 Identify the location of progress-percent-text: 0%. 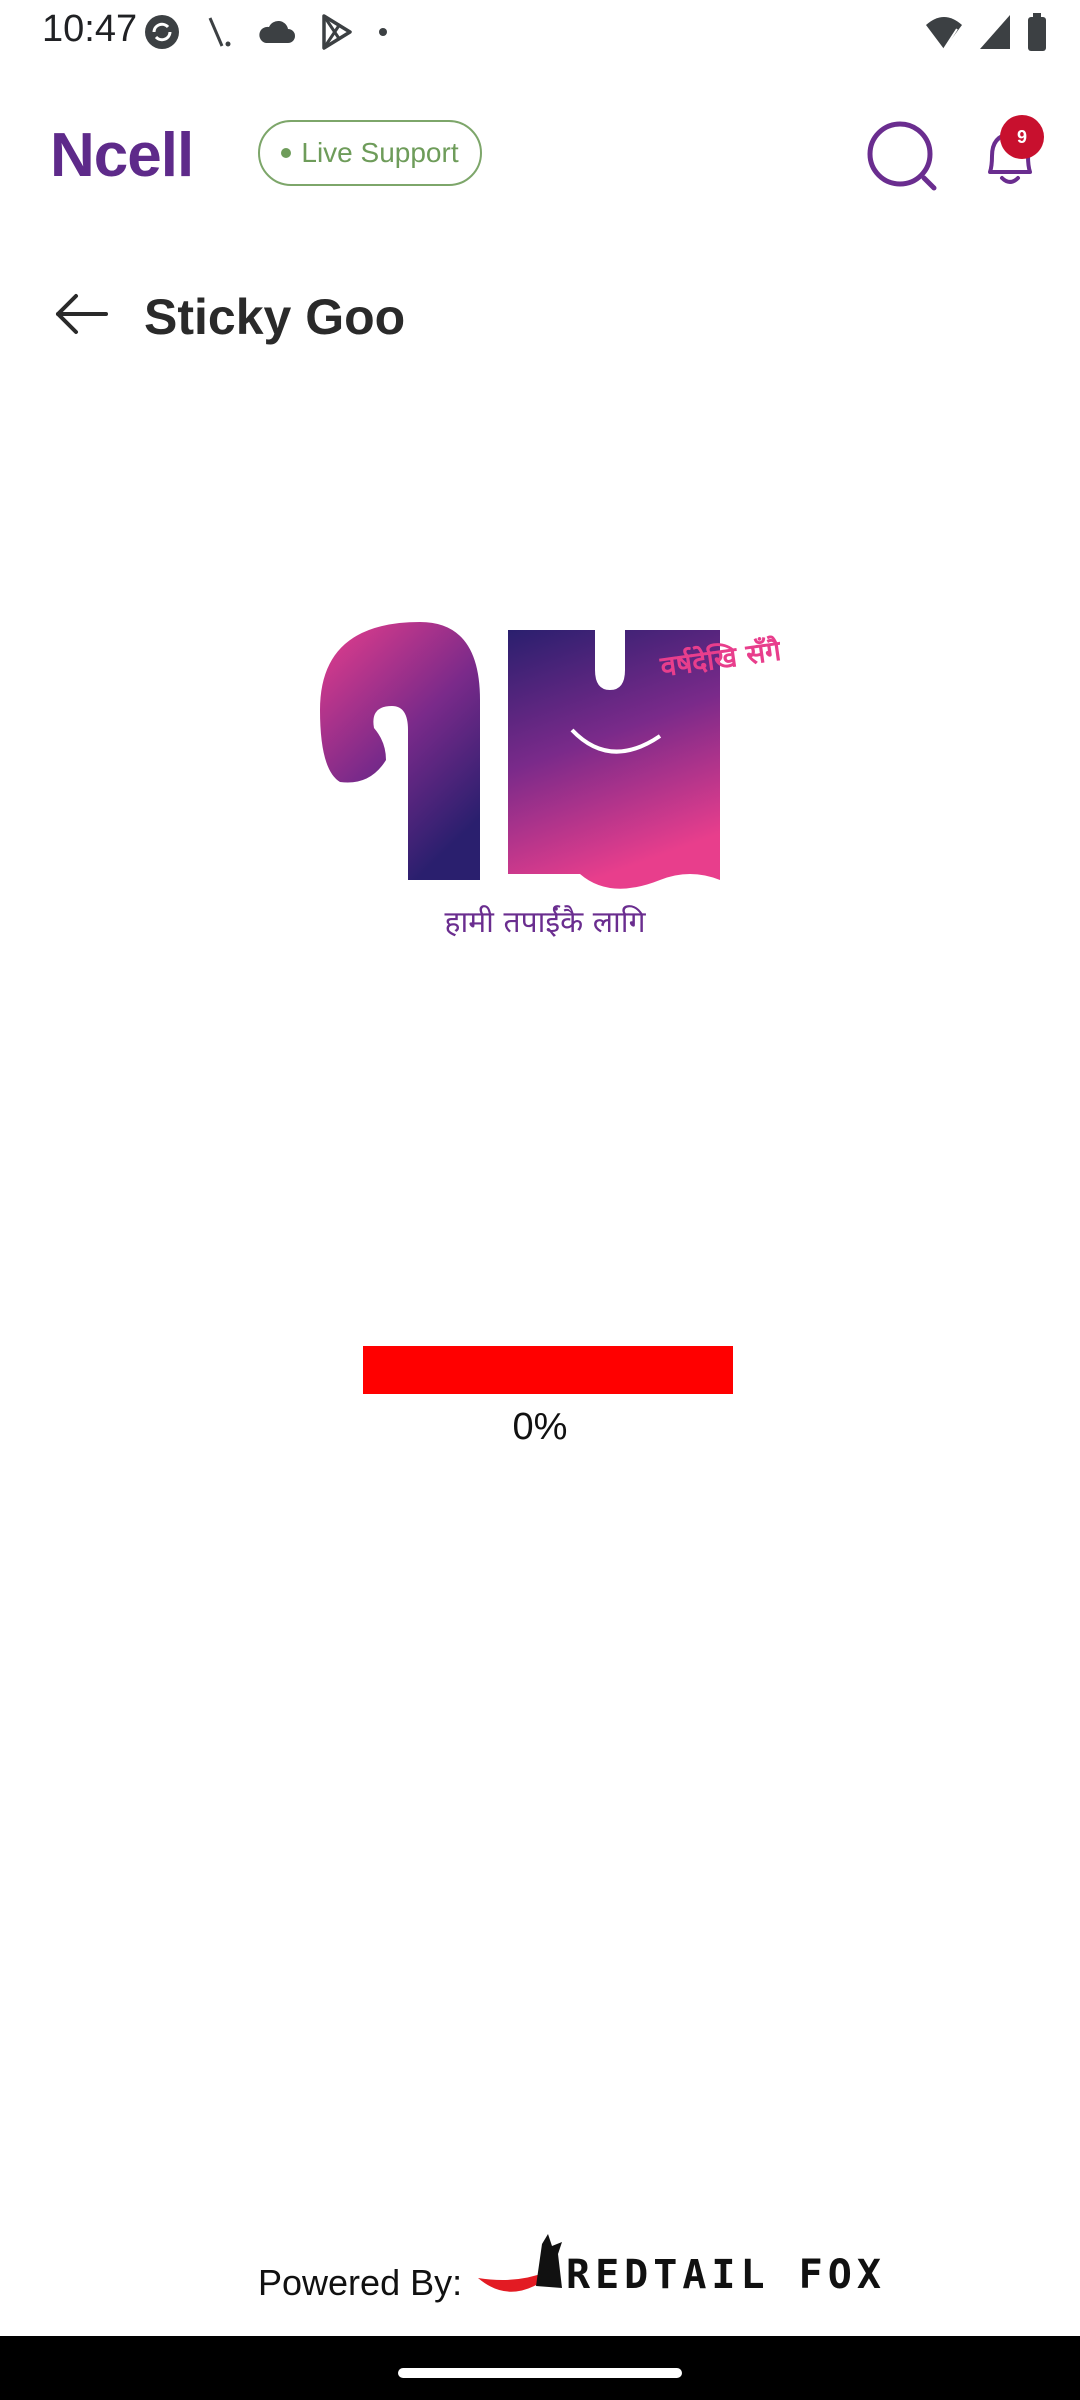
(540, 1427).